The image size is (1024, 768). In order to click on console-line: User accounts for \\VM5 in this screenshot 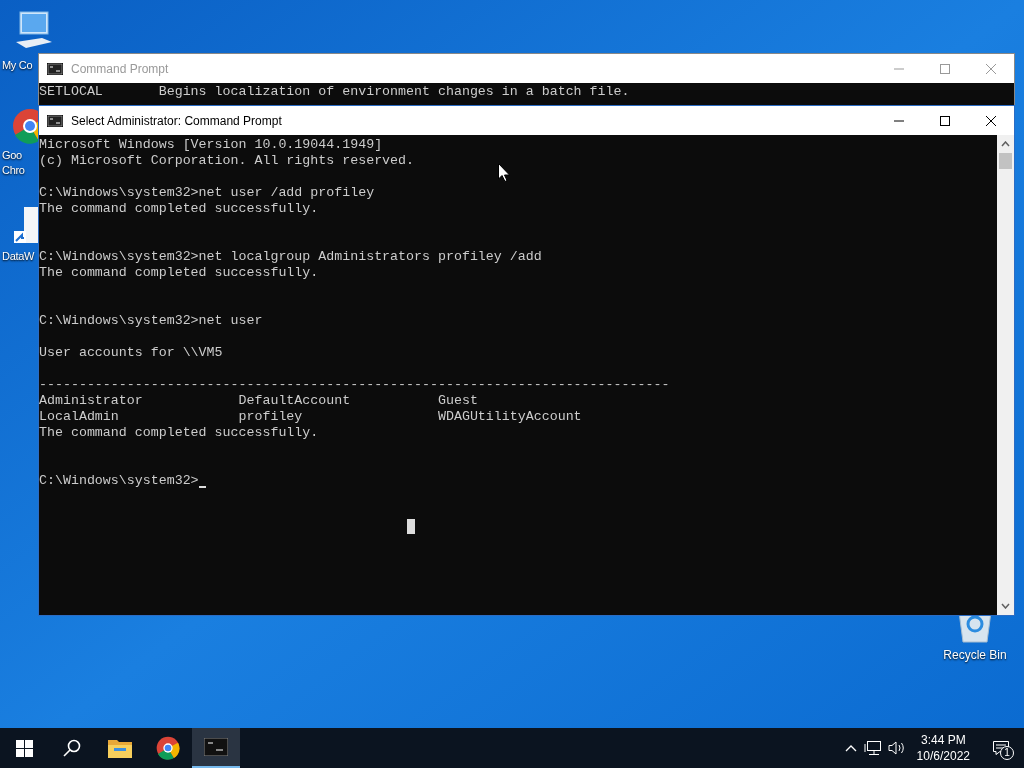, I will do `click(131, 353)`.